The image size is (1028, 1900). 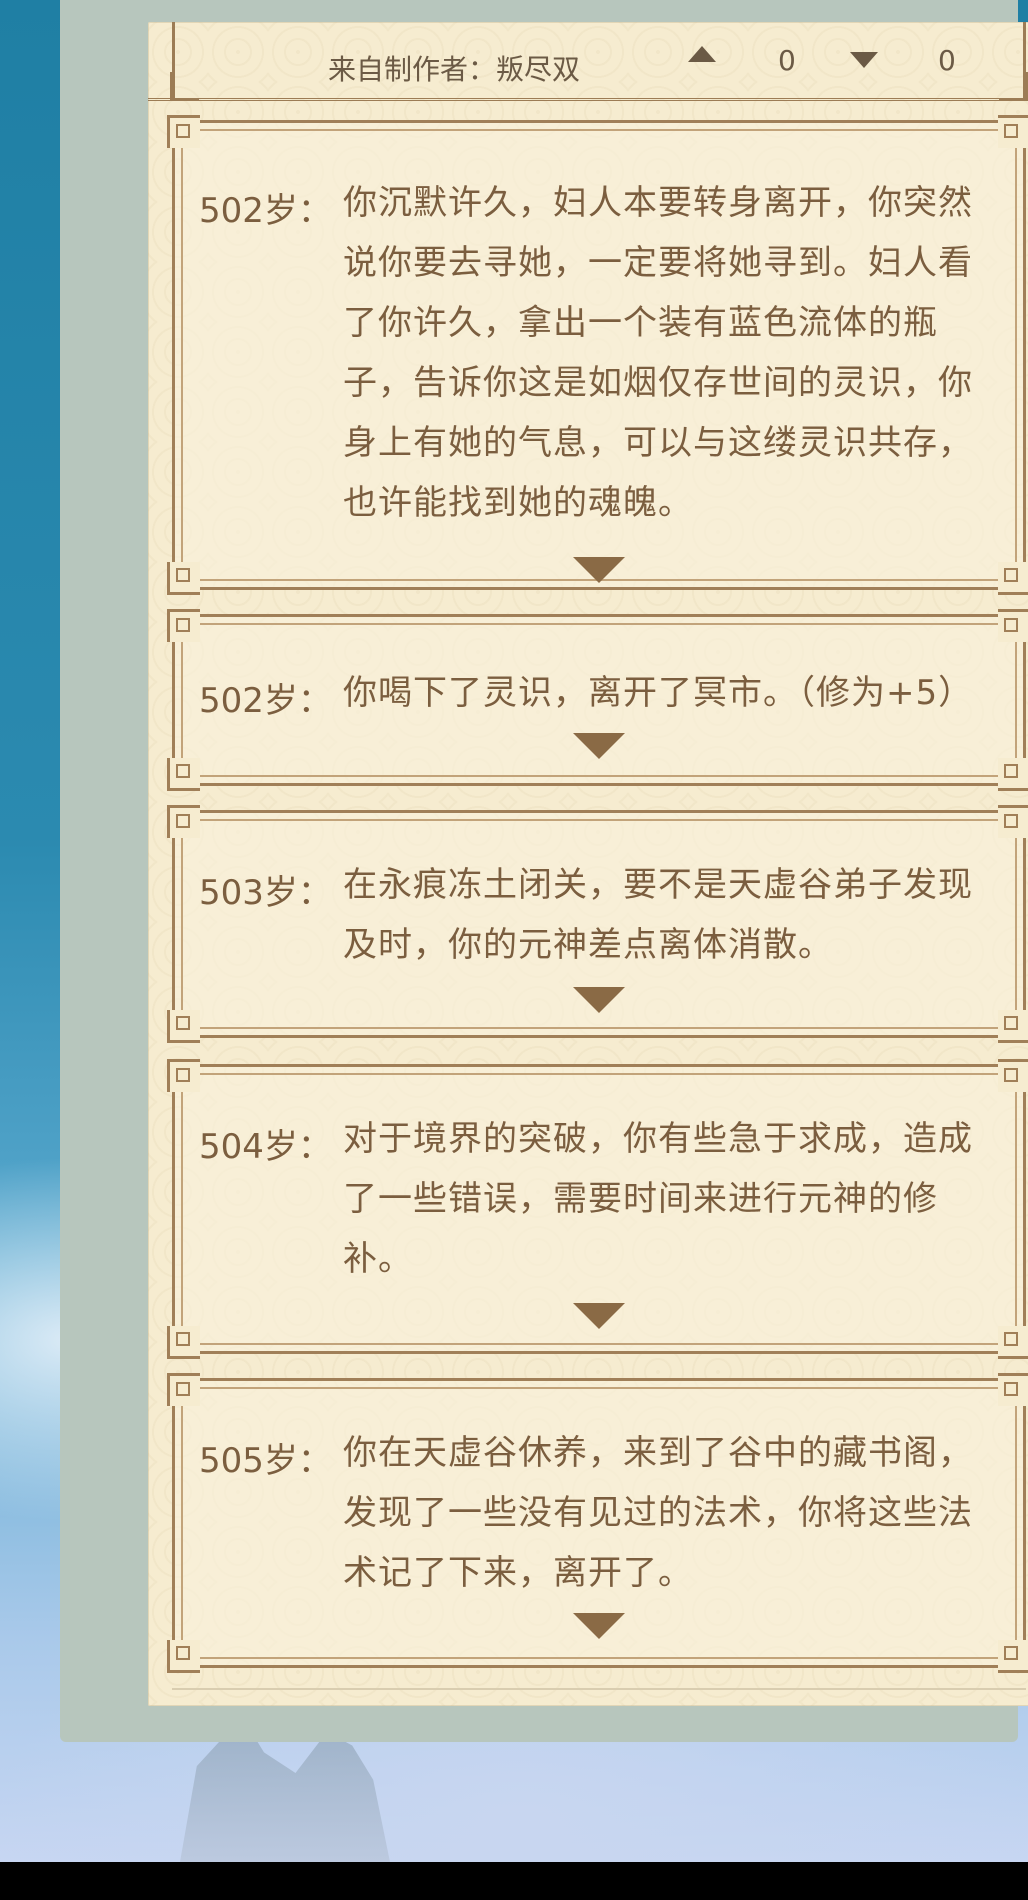 I want to click on event-card: 502岁： 你喝下了灵识，离开了冥市。（修为+5）, so click(x=597, y=700).